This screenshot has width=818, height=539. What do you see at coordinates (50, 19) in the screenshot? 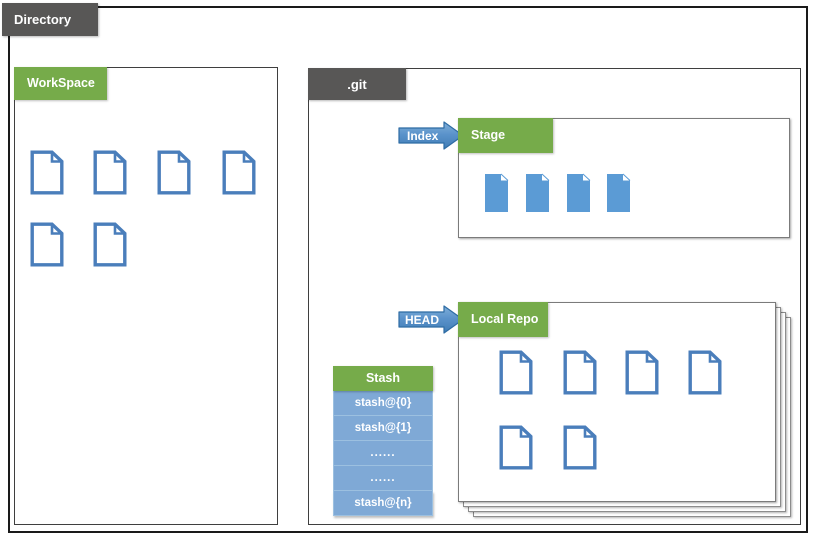
I see `directory-tab-label: Directory` at bounding box center [50, 19].